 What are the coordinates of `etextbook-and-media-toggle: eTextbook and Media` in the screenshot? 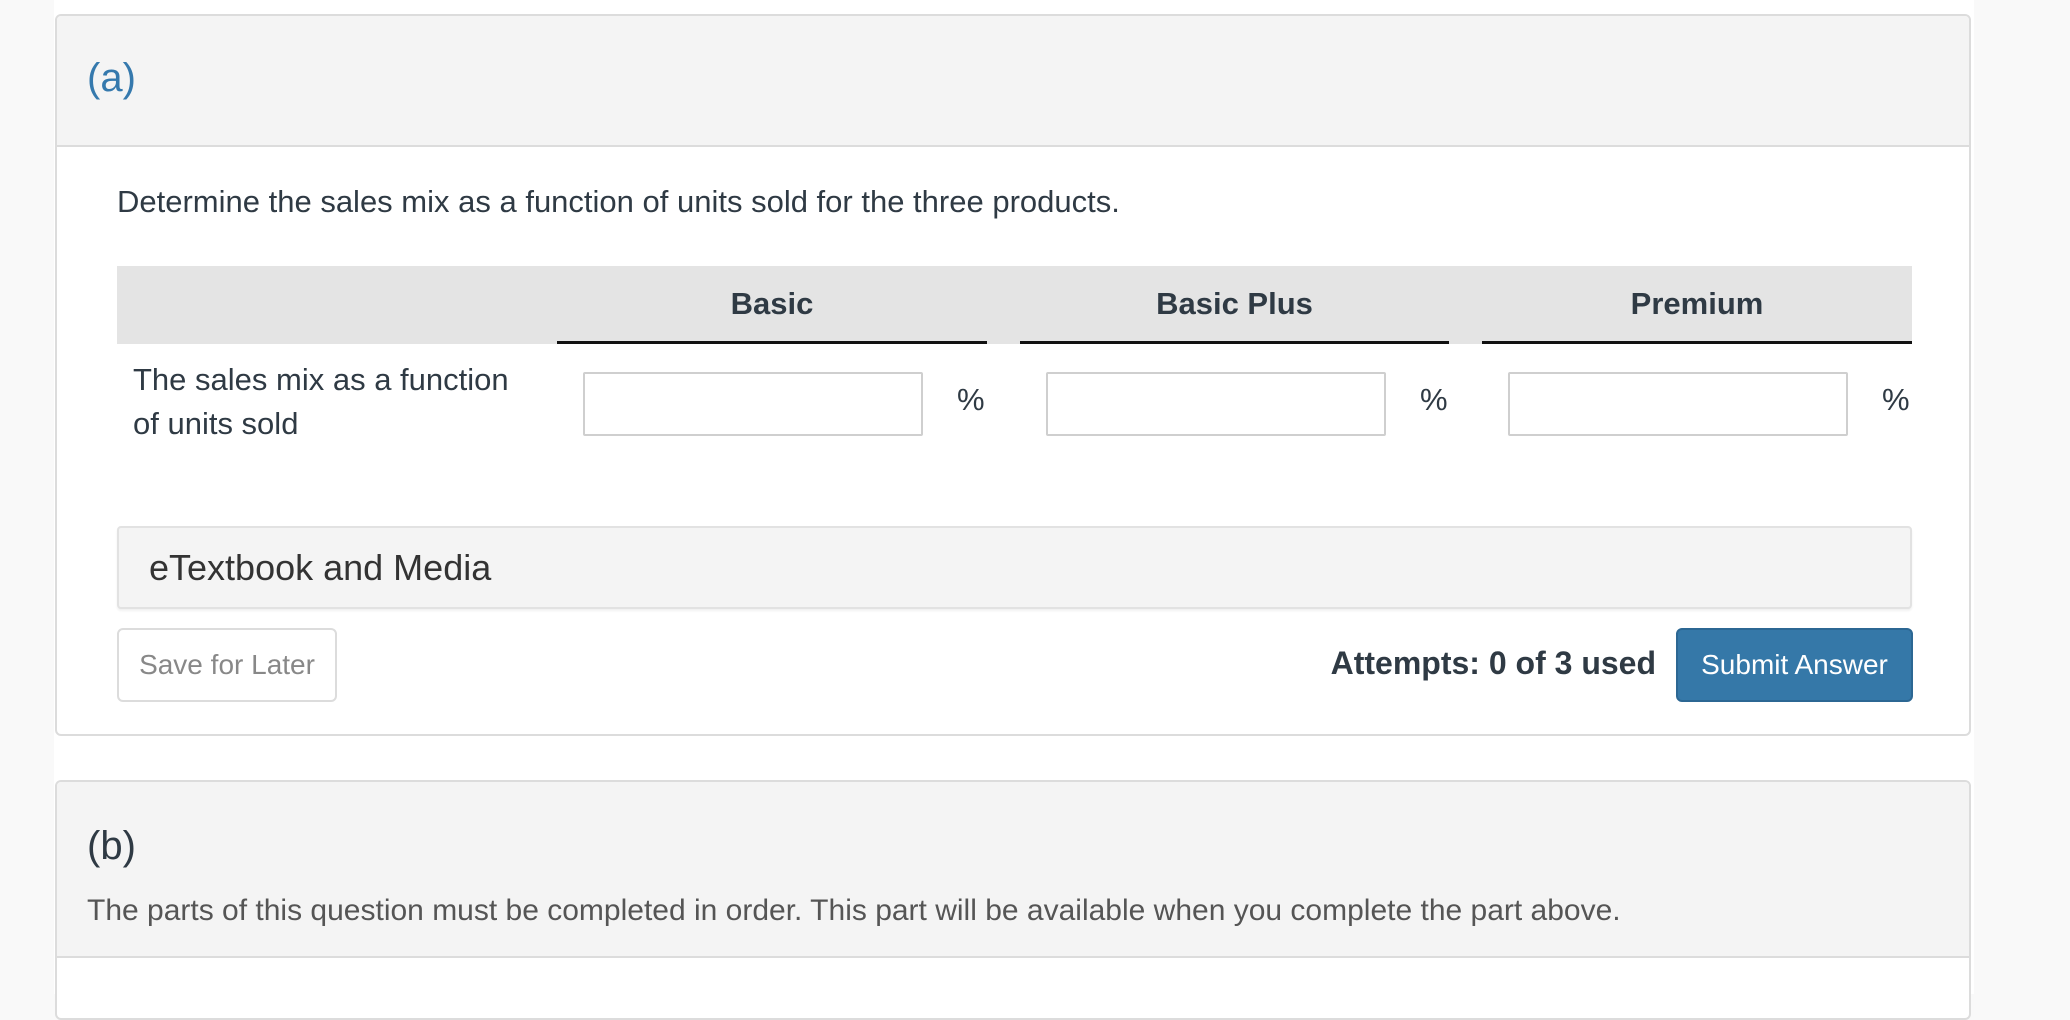 It's located at (1014, 567).